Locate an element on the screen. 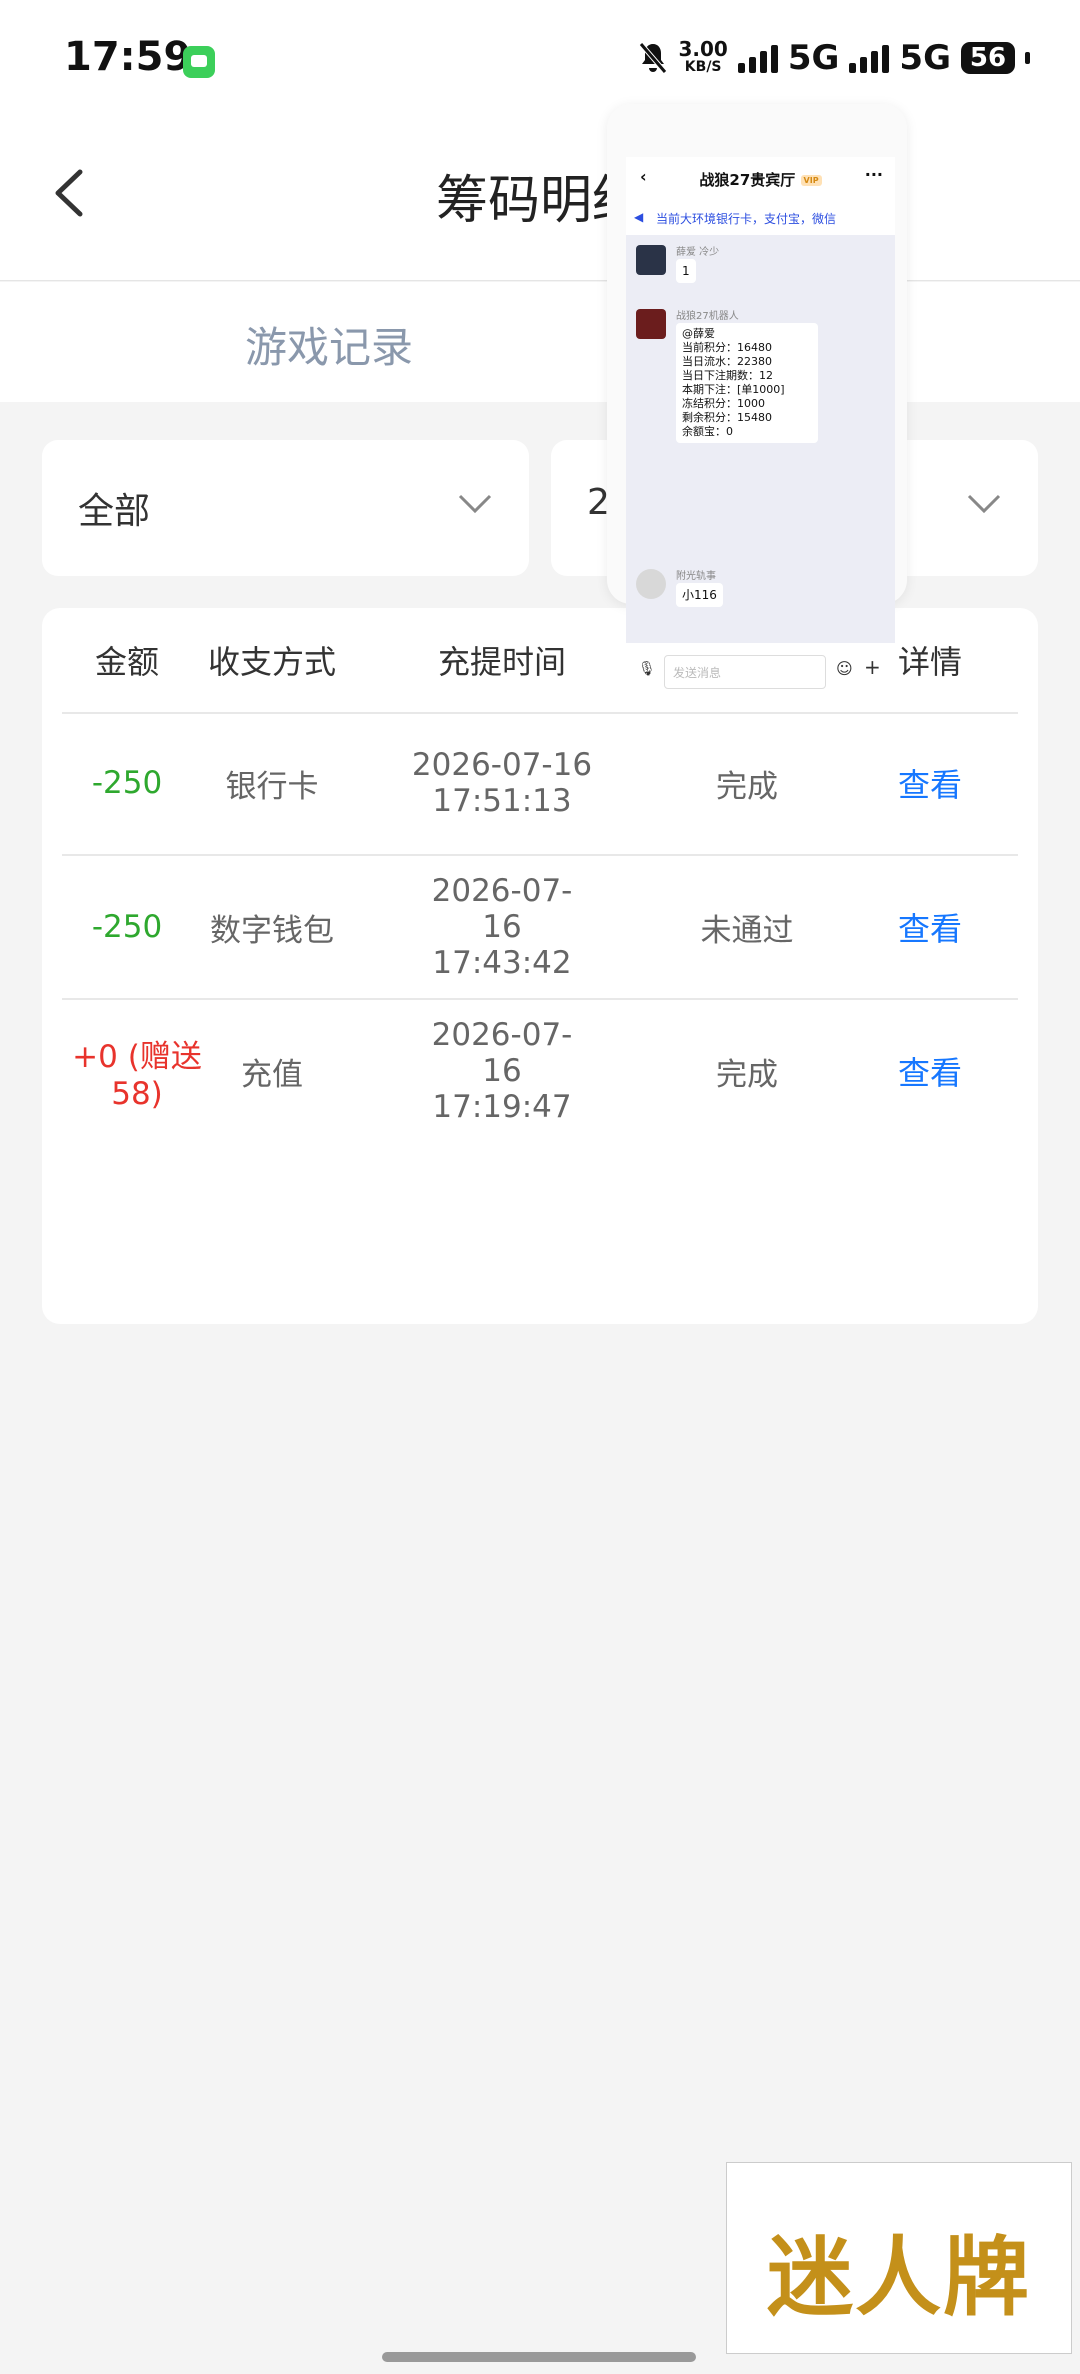 The height and width of the screenshot is (2374, 1080). home-indicator is located at coordinates (539, 2357).